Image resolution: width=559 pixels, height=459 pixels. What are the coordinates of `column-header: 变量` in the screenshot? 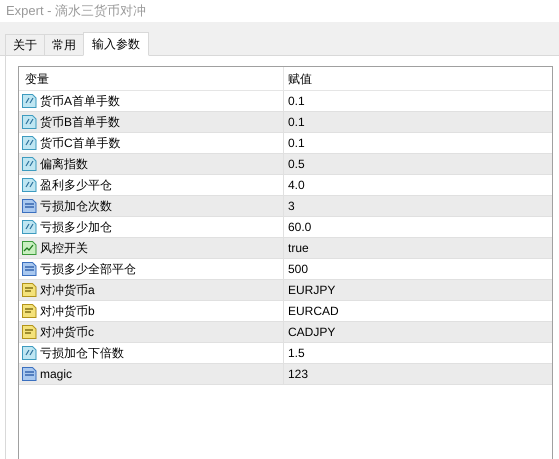 It's located at (37, 79).